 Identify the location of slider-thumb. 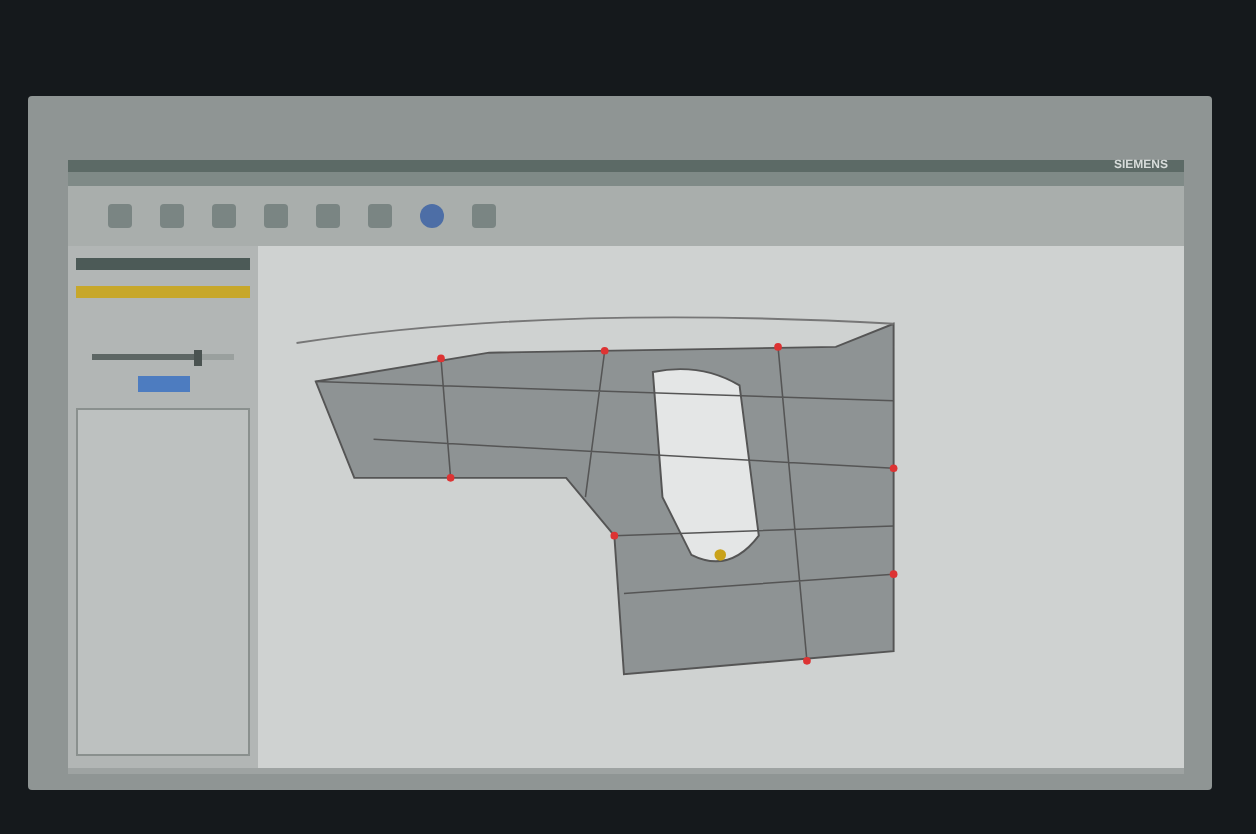
(198, 357).